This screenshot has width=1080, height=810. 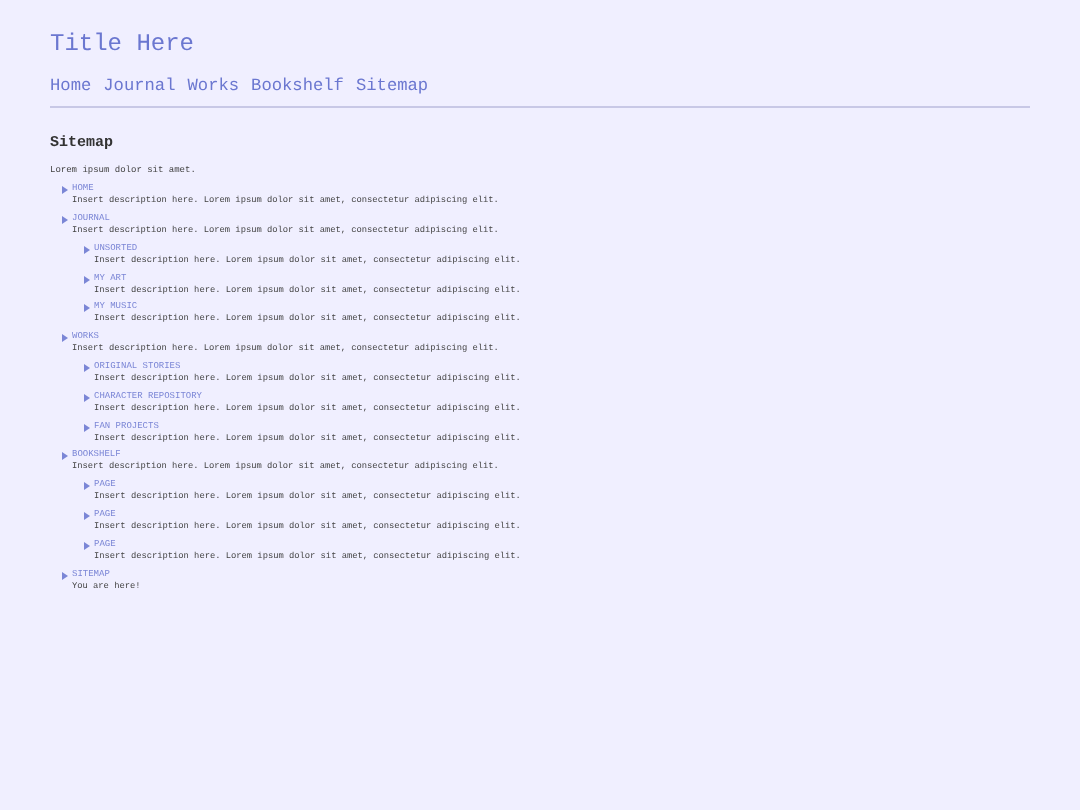 I want to click on nav-link: Bookshelf, so click(x=297, y=87).